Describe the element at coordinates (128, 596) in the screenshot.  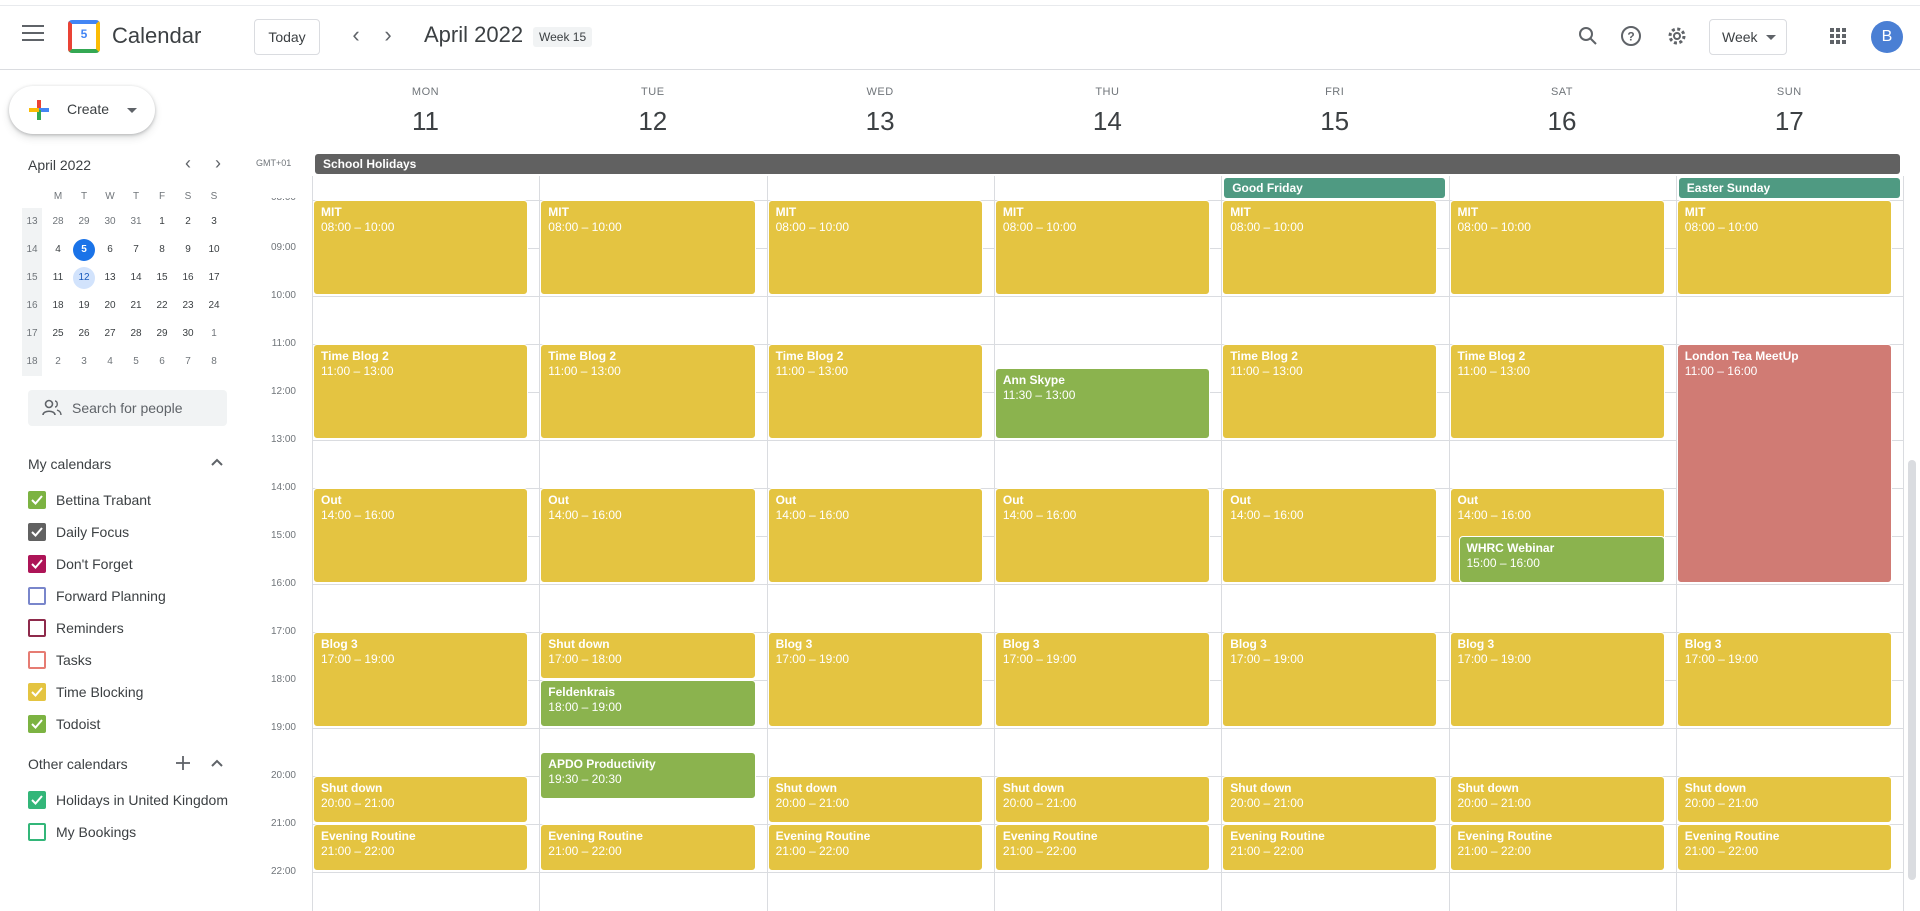
I see `calendar-item: Forward Planning` at that location.